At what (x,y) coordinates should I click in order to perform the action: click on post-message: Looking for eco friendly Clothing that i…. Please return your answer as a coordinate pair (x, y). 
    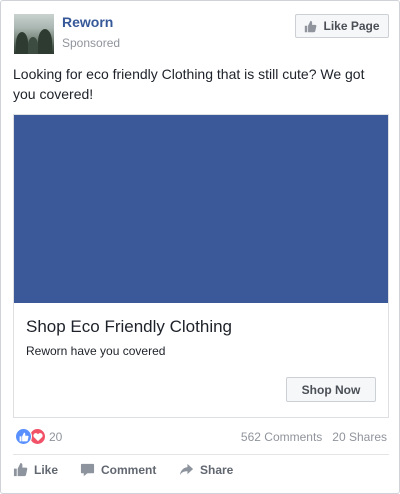
    Looking at the image, I should click on (189, 84).